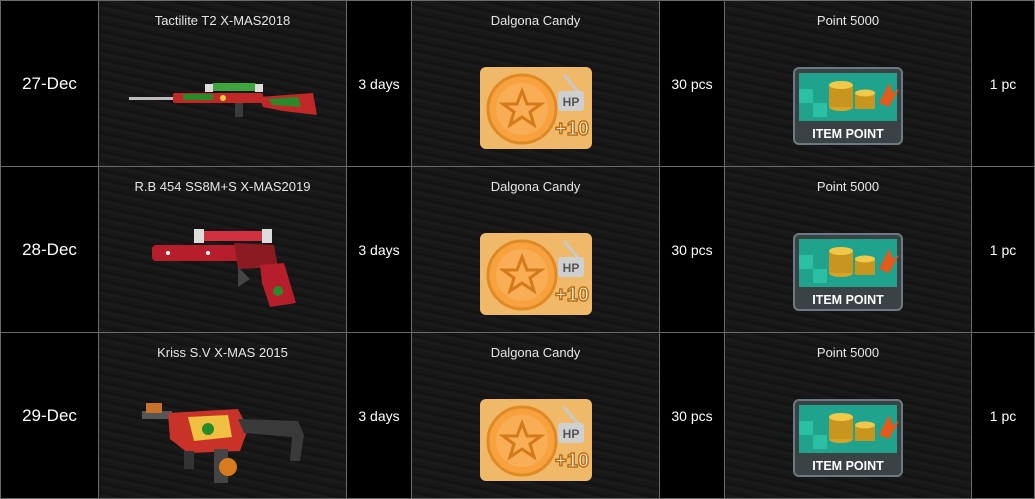 This screenshot has width=1035, height=499. I want to click on date-cell: 28-Dec, so click(49, 249).